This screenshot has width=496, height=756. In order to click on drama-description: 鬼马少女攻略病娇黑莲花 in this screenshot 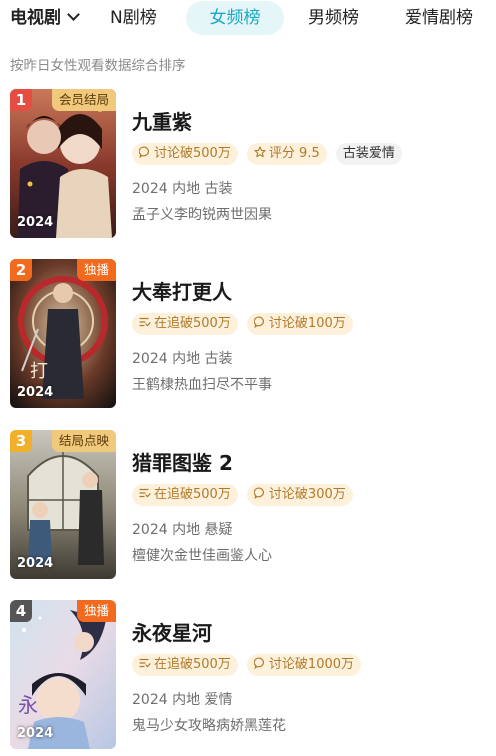, I will do `click(209, 726)`.